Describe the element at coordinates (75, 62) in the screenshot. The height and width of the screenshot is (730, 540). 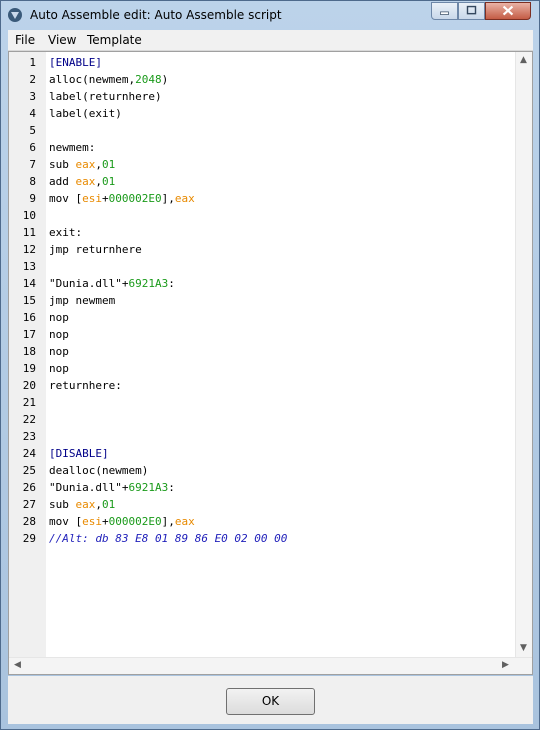
I see `code-line: [ENABLE]` at that location.